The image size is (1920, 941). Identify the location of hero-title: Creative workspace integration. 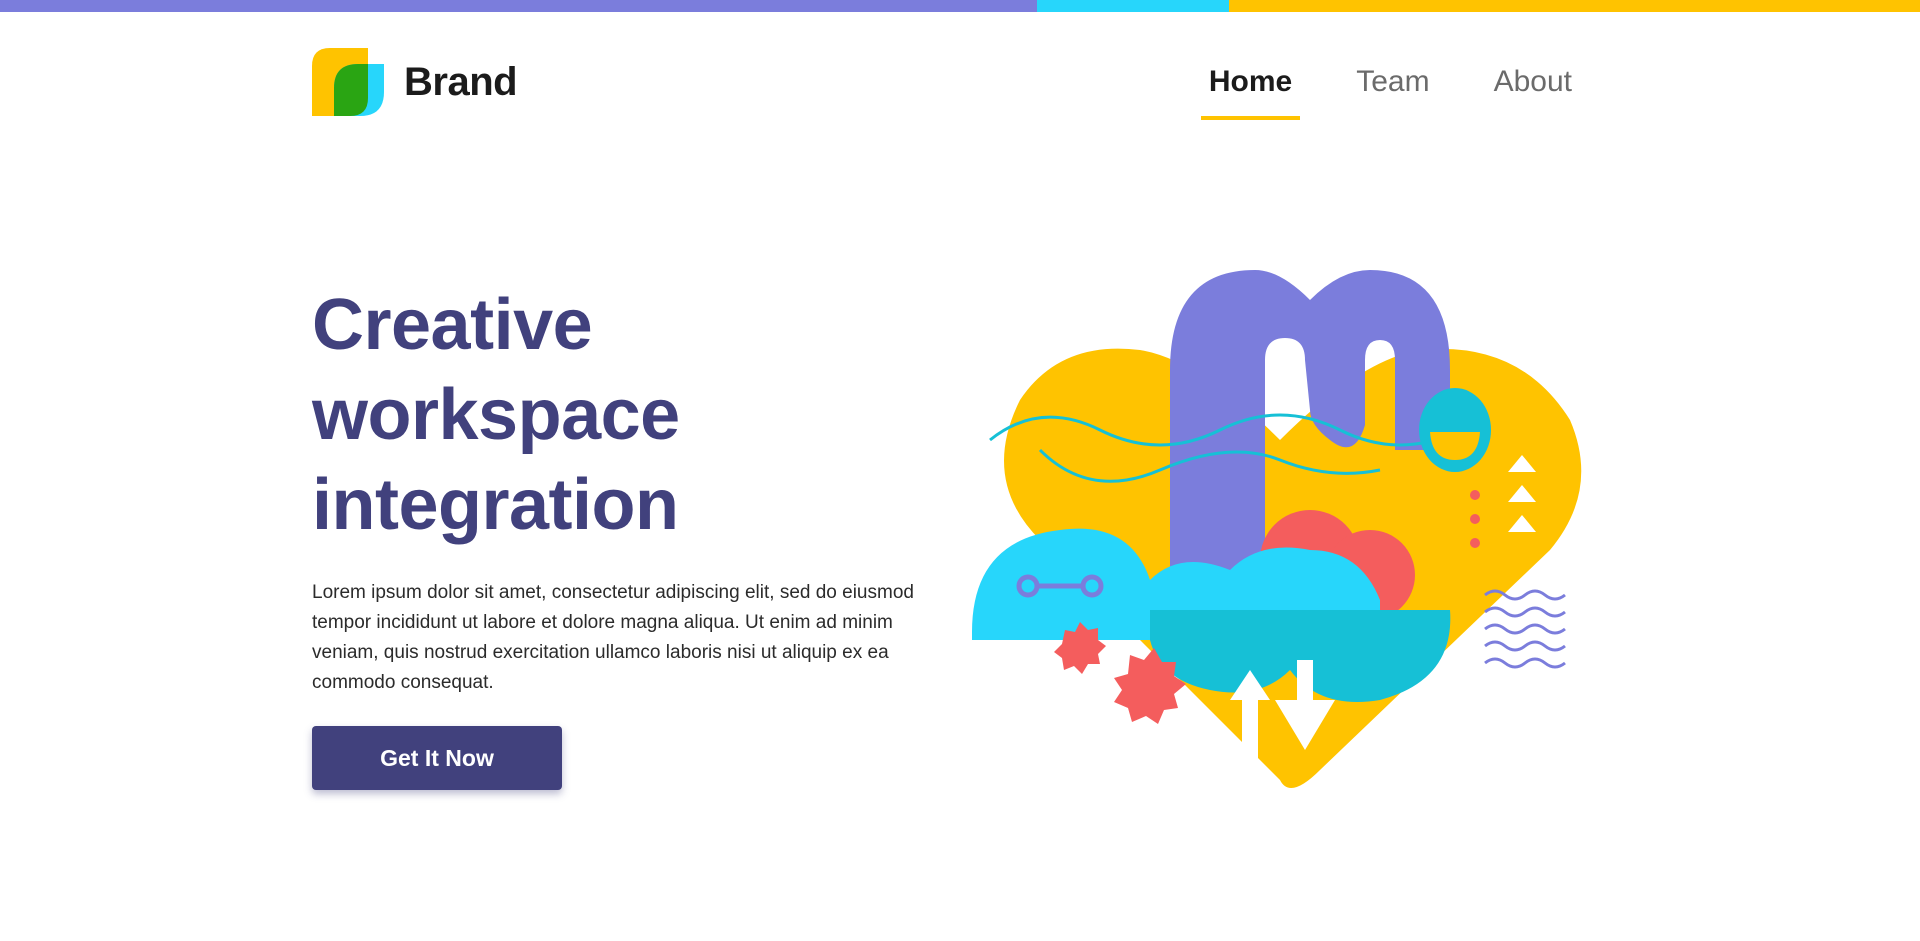
(632, 415).